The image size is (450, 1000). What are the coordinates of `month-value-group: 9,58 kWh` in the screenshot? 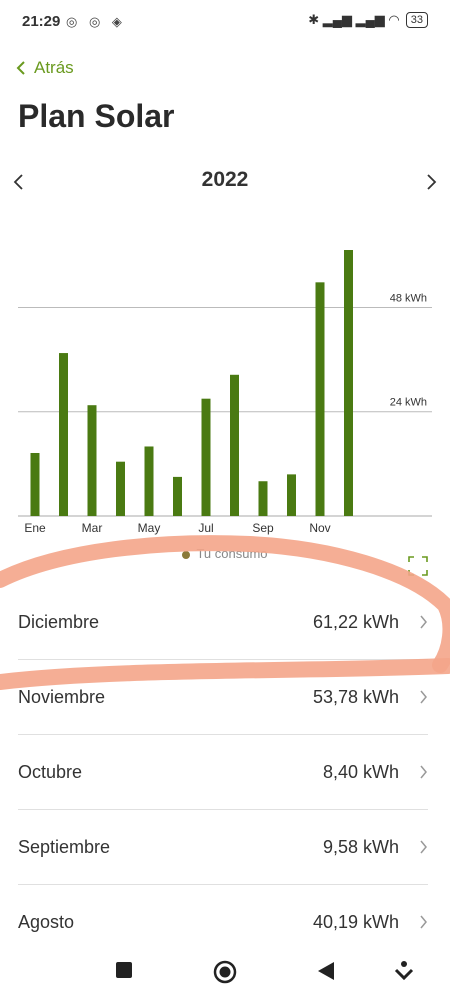 It's located at (375, 847).